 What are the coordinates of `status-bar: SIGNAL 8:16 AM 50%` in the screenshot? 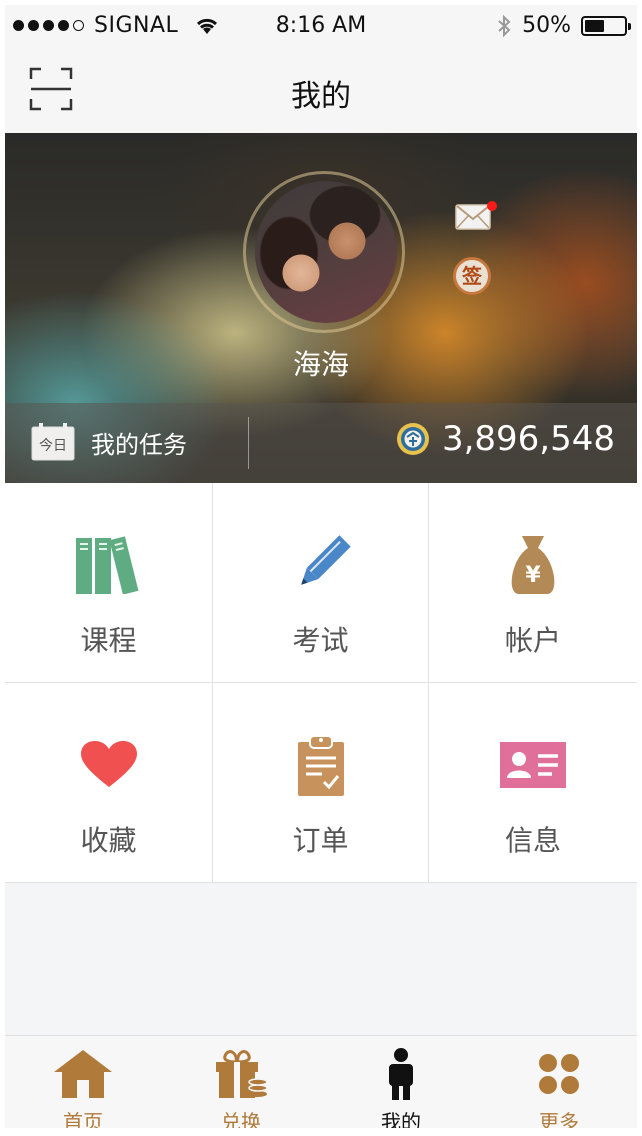 It's located at (321, 27).